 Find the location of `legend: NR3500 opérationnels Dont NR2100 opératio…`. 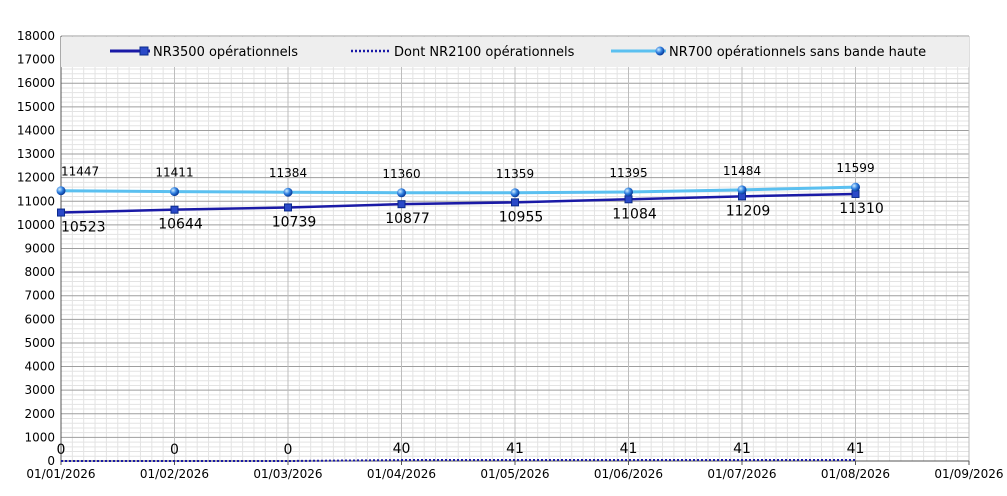

legend: NR3500 opérationnels Dont NR2100 opératio… is located at coordinates (515, 52).